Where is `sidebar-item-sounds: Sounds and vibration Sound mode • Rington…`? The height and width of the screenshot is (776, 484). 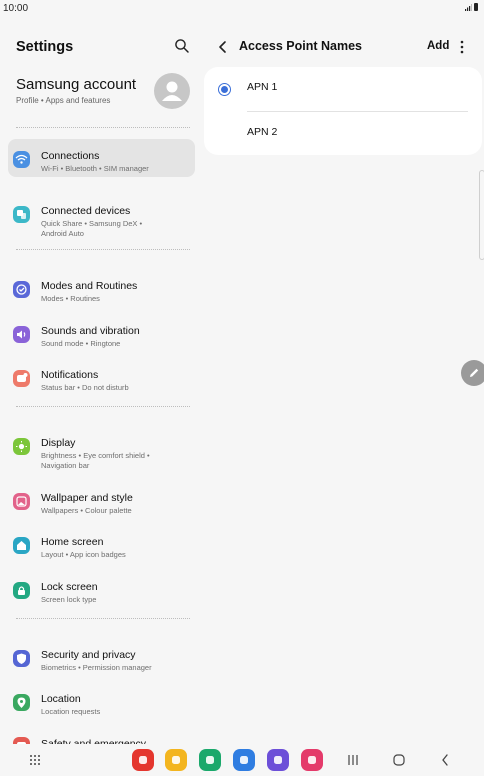
sidebar-item-sounds: Sounds and vibration Sound mode • Rington… is located at coordinates (101, 333).